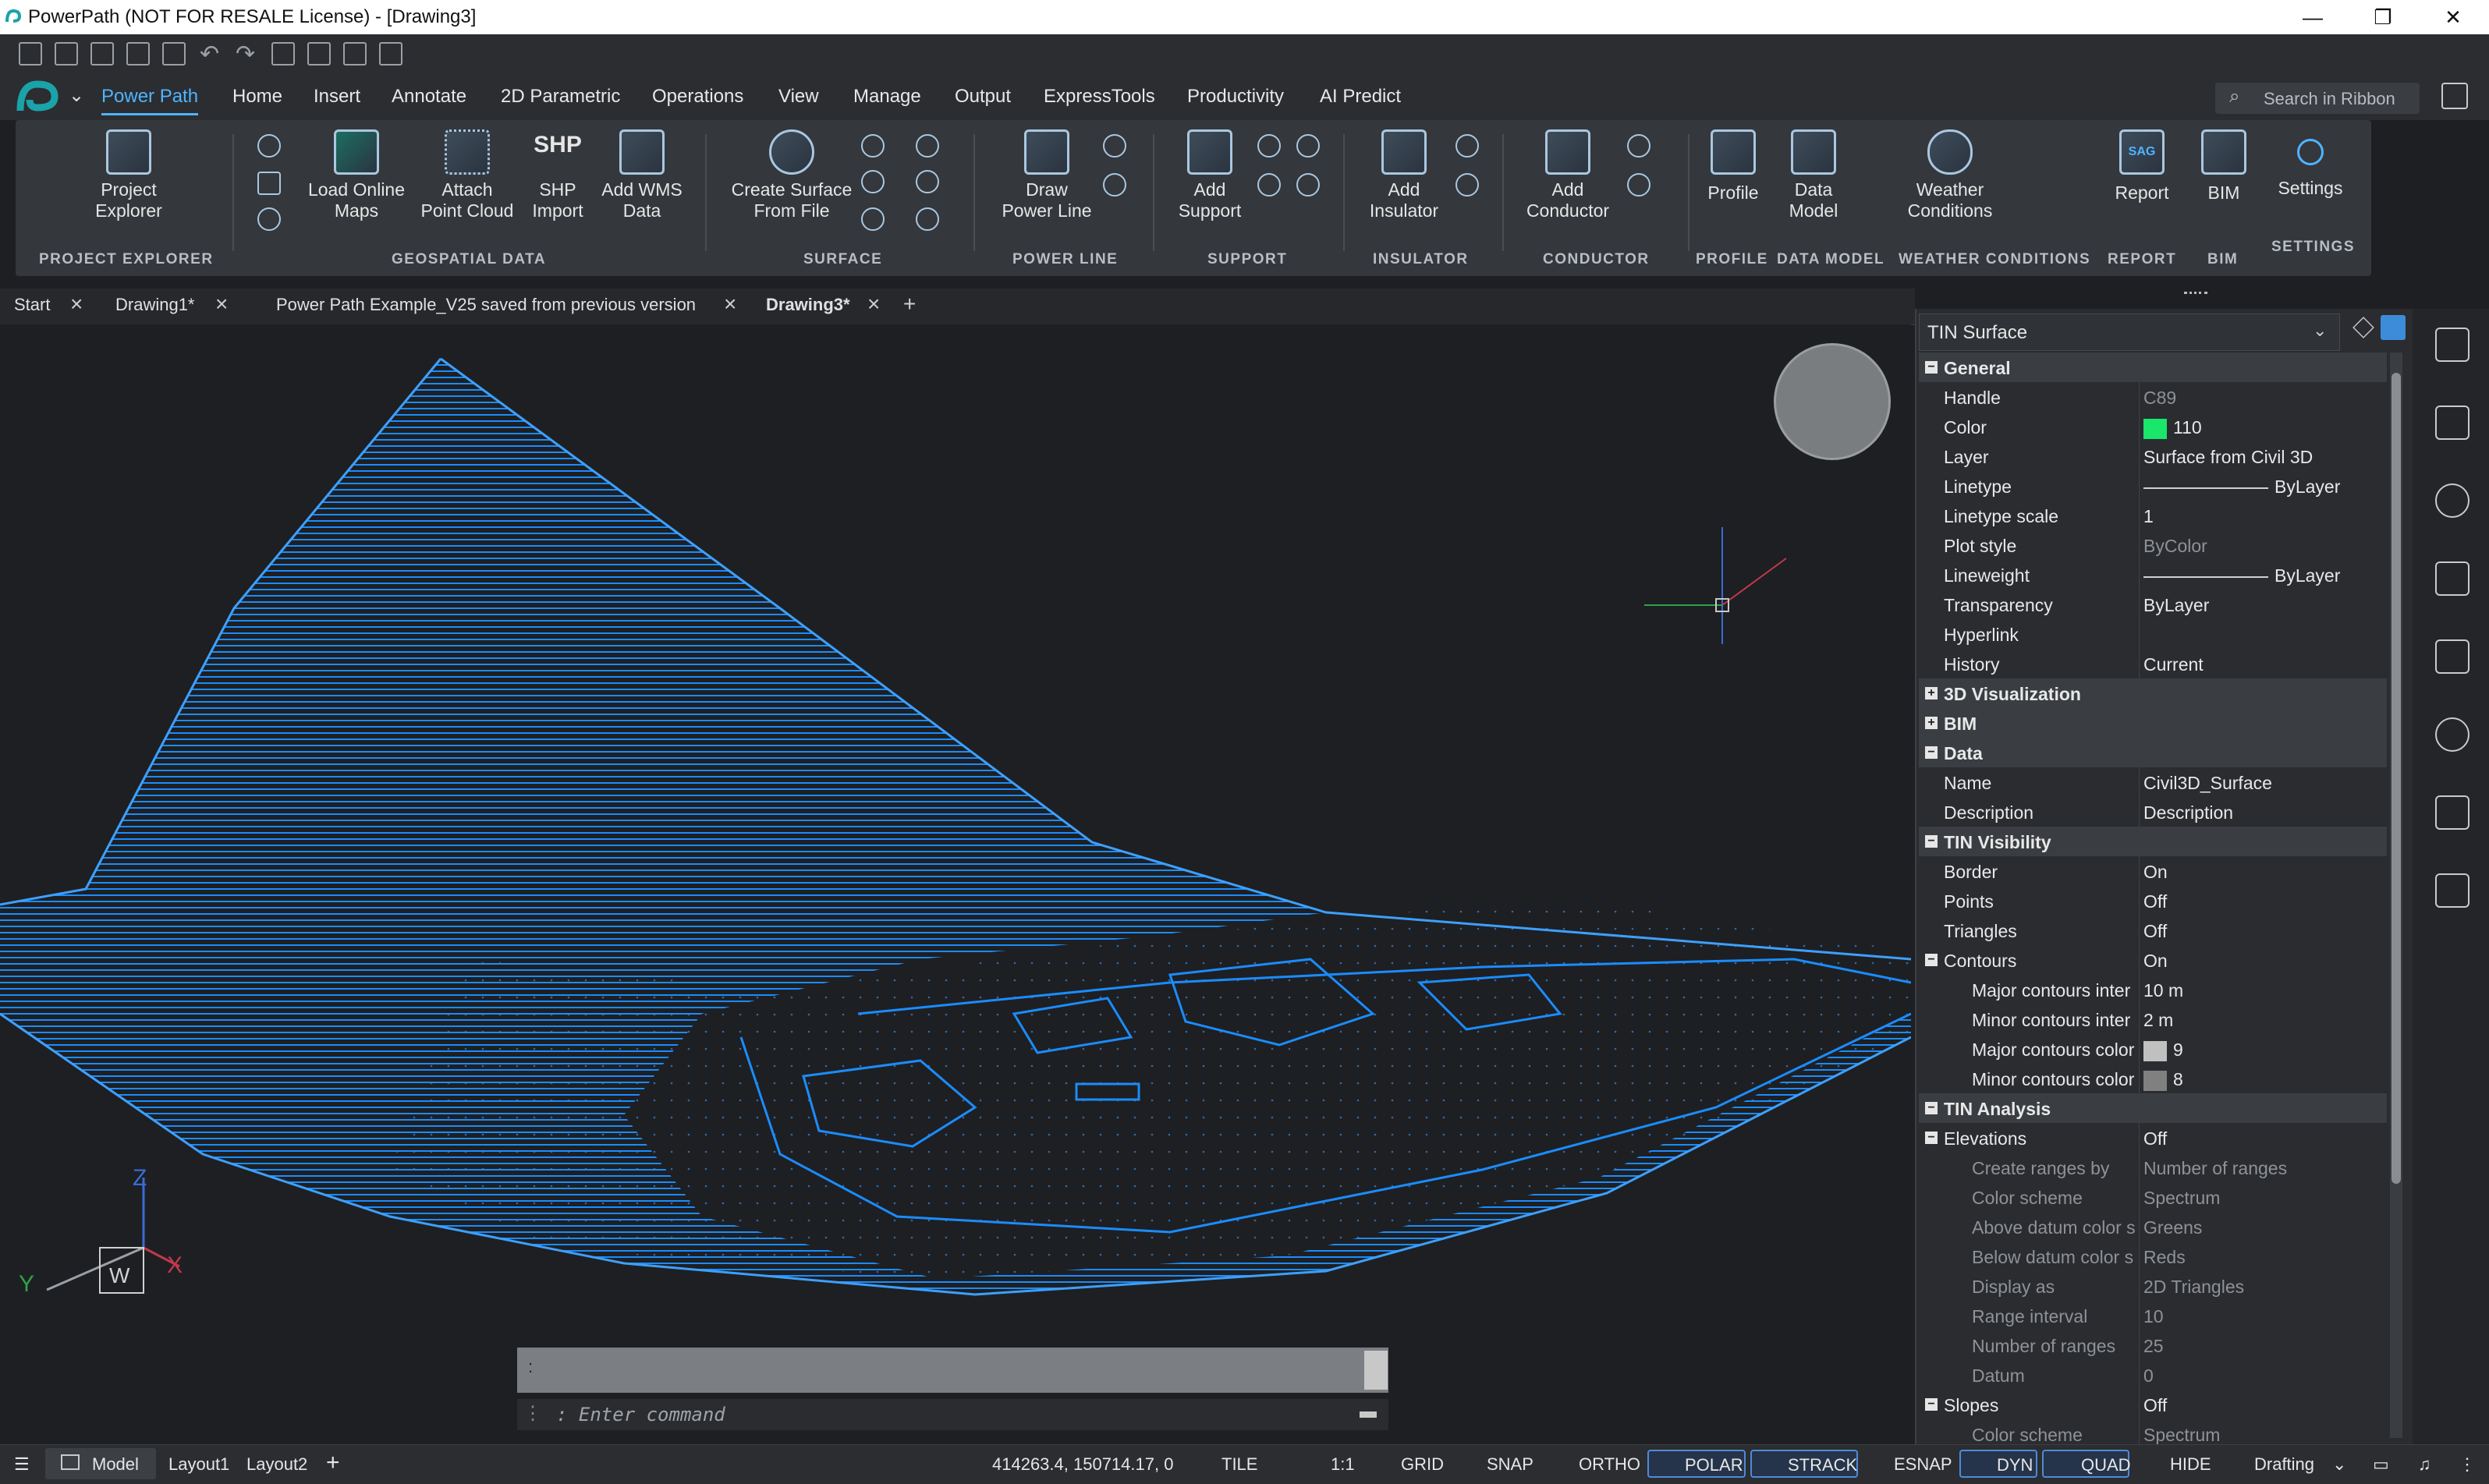  Describe the element at coordinates (1733, 166) in the screenshot. I see `profile-button: Profile` at that location.